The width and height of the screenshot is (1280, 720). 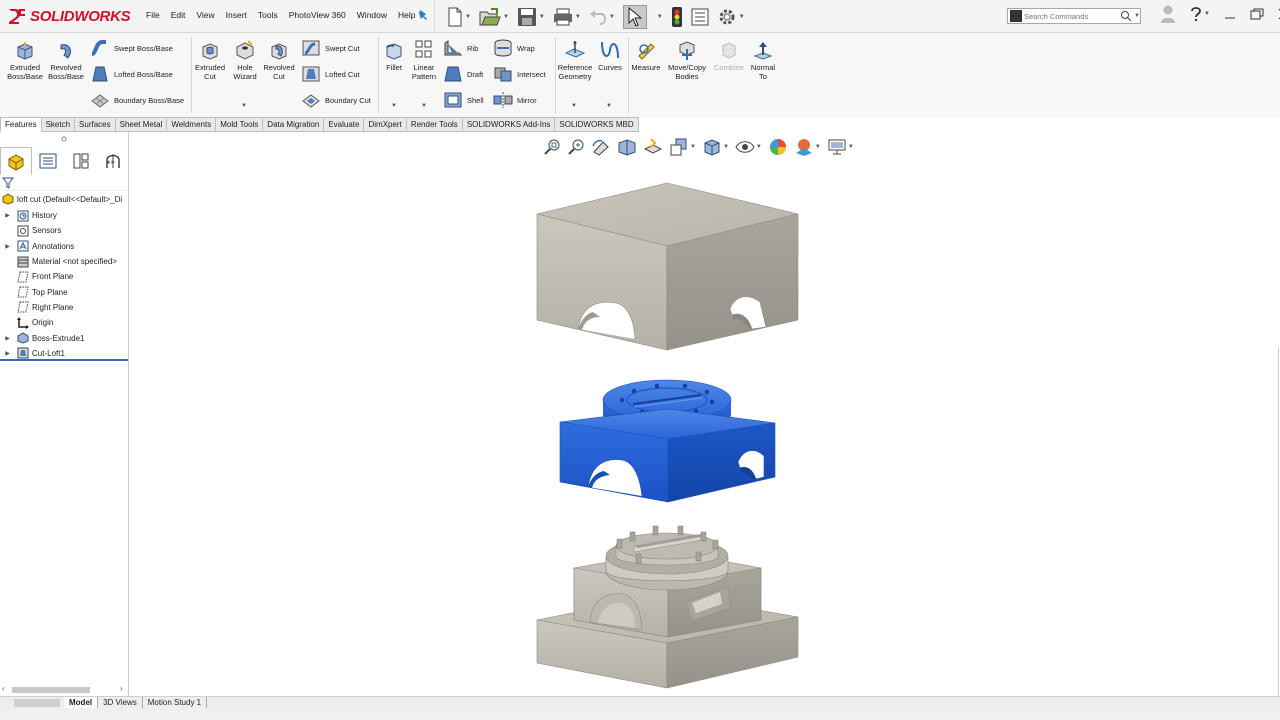 What do you see at coordinates (1230, 14) in the screenshot?
I see `minimize-button` at bounding box center [1230, 14].